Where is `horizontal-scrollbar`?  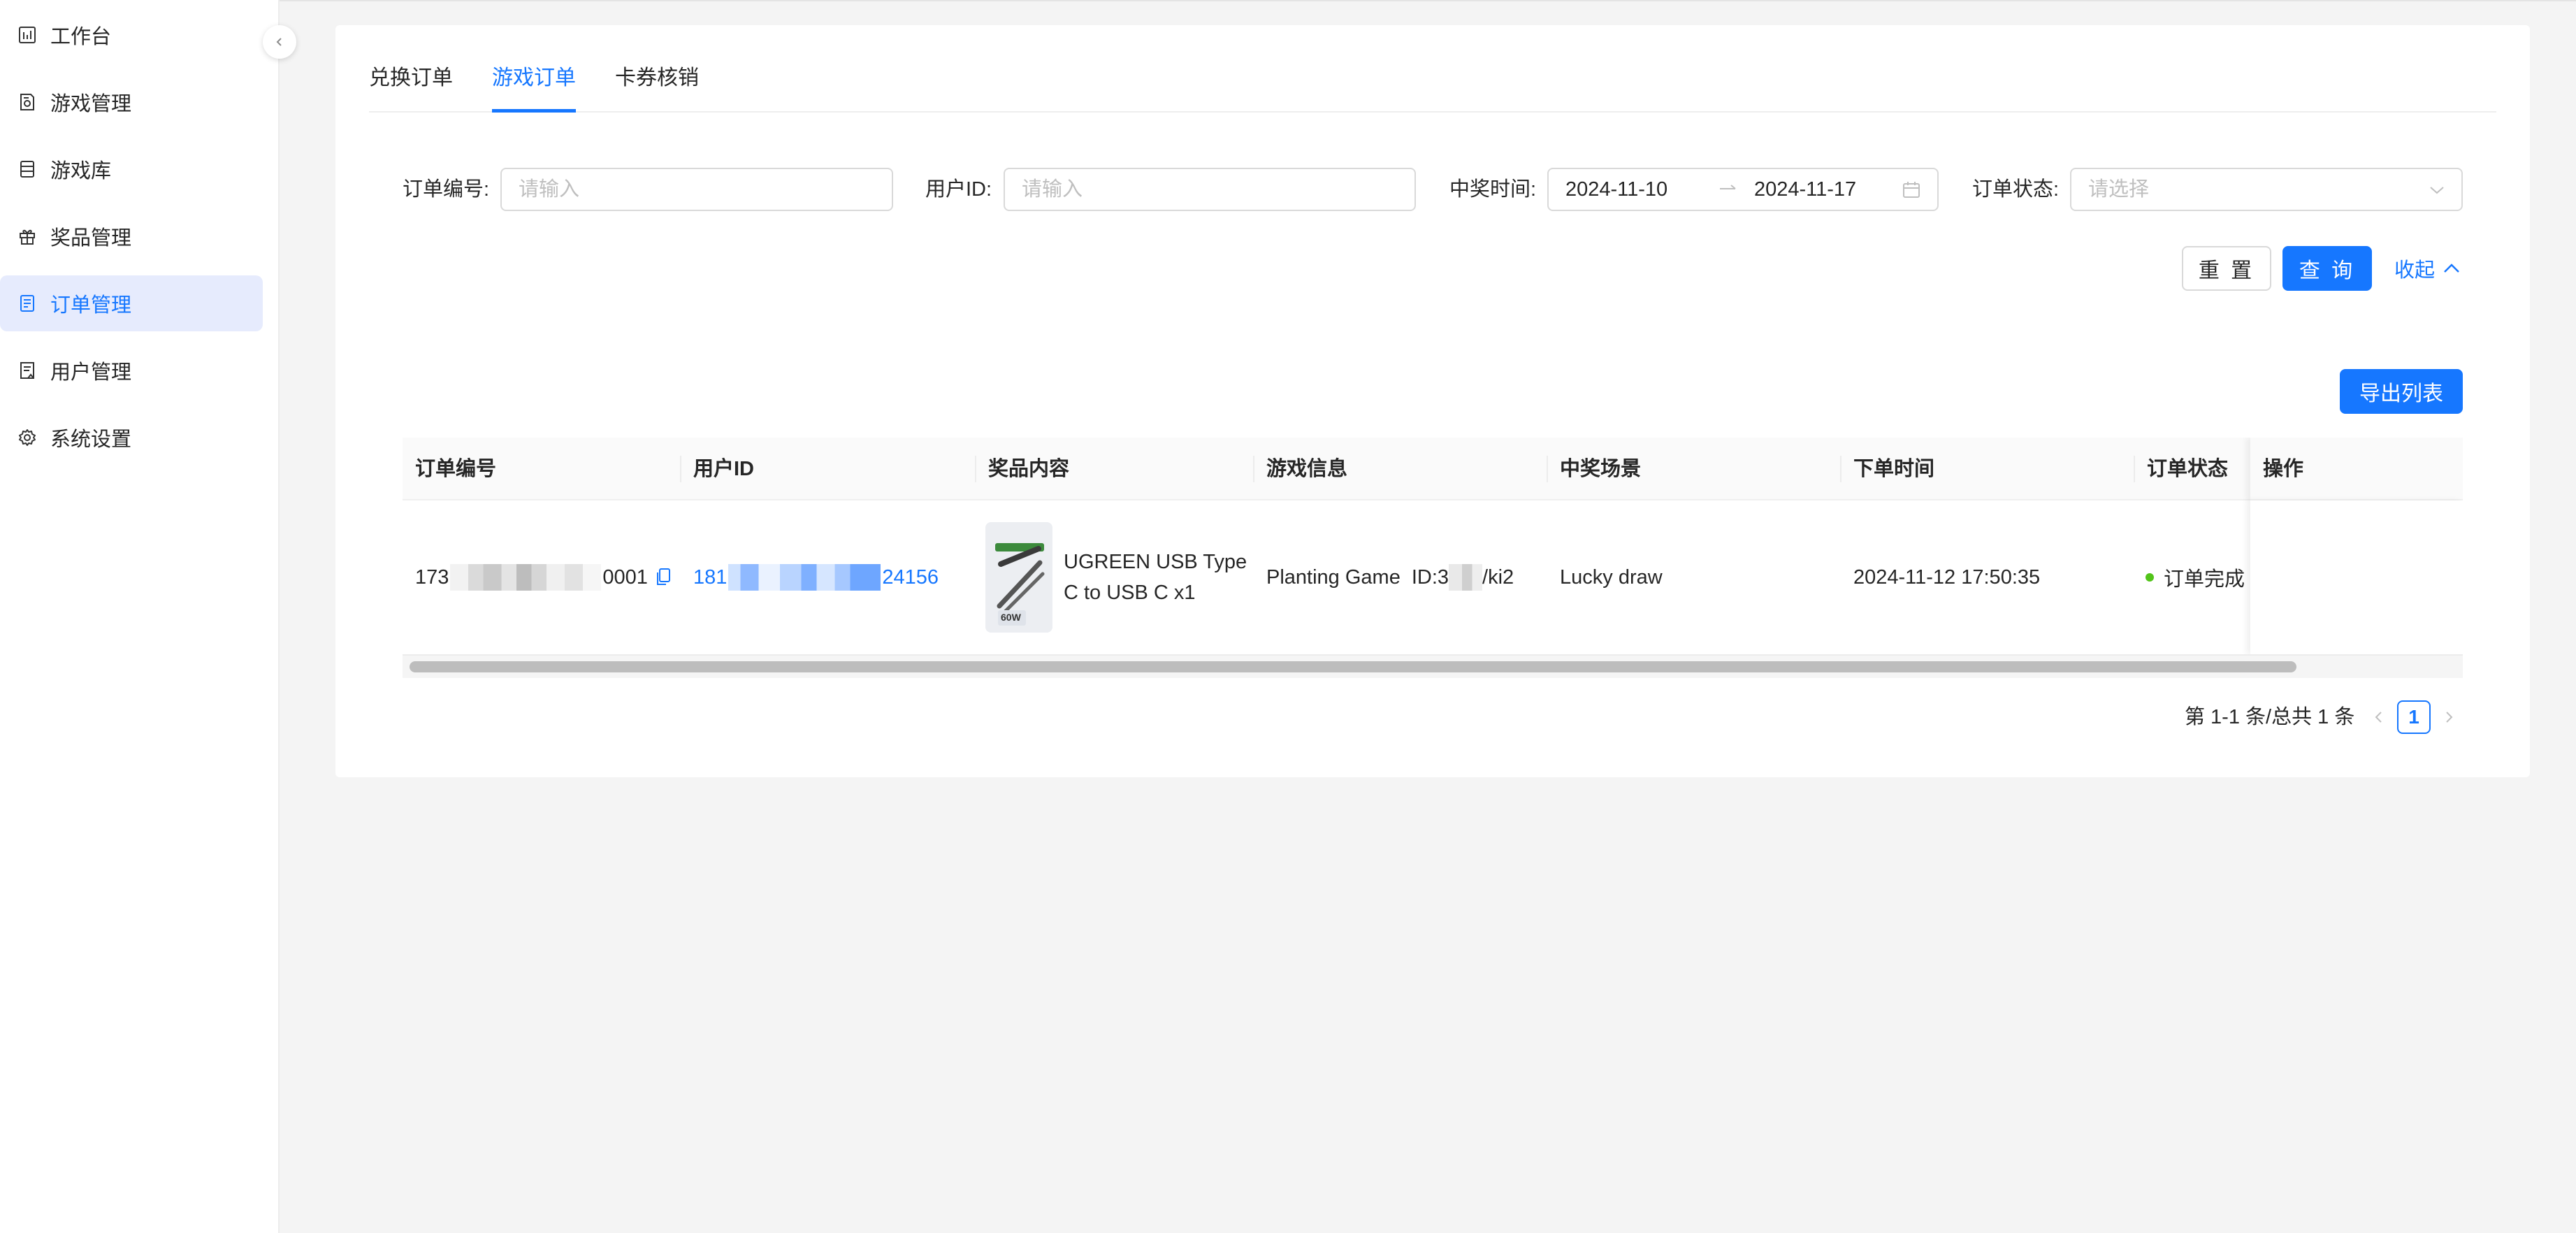
horizontal-scrollbar is located at coordinates (1433, 666).